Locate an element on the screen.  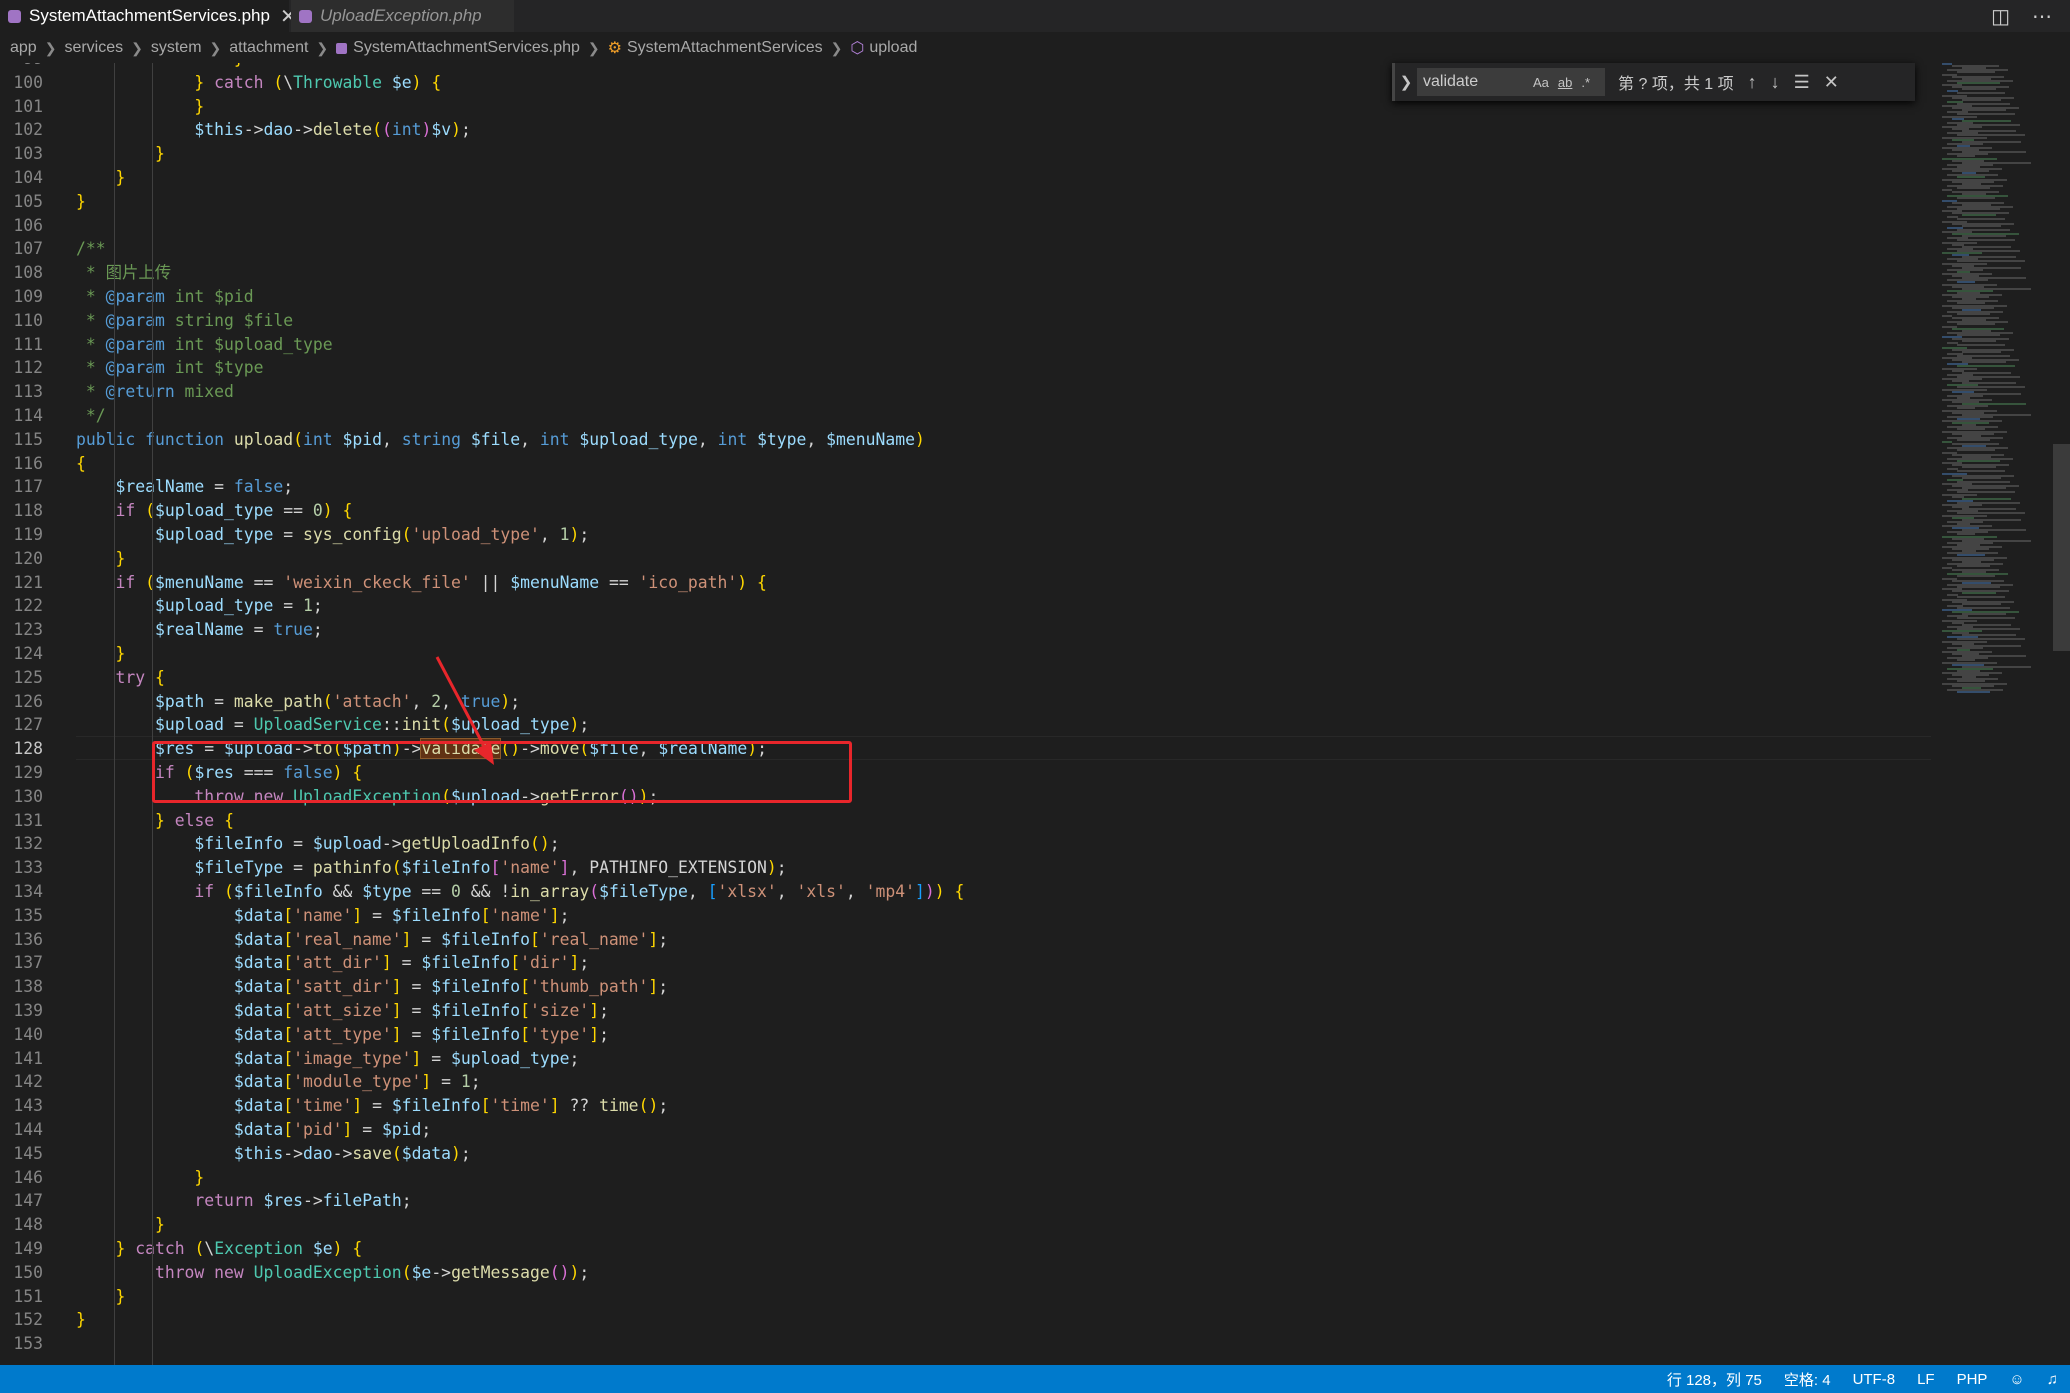
code-line: 103 } is located at coordinates (970, 154).